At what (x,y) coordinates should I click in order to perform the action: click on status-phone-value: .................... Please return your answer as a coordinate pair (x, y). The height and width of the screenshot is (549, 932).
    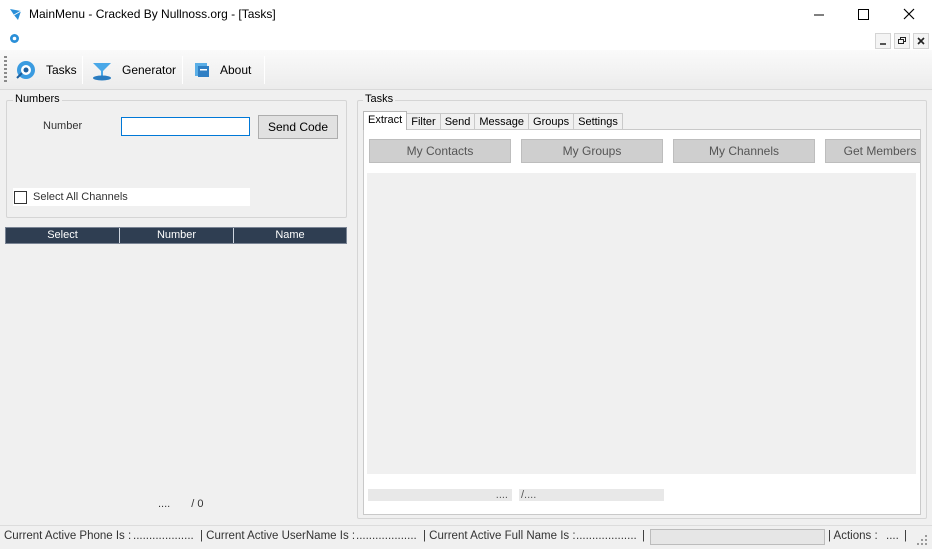
    Looking at the image, I should click on (163, 536).